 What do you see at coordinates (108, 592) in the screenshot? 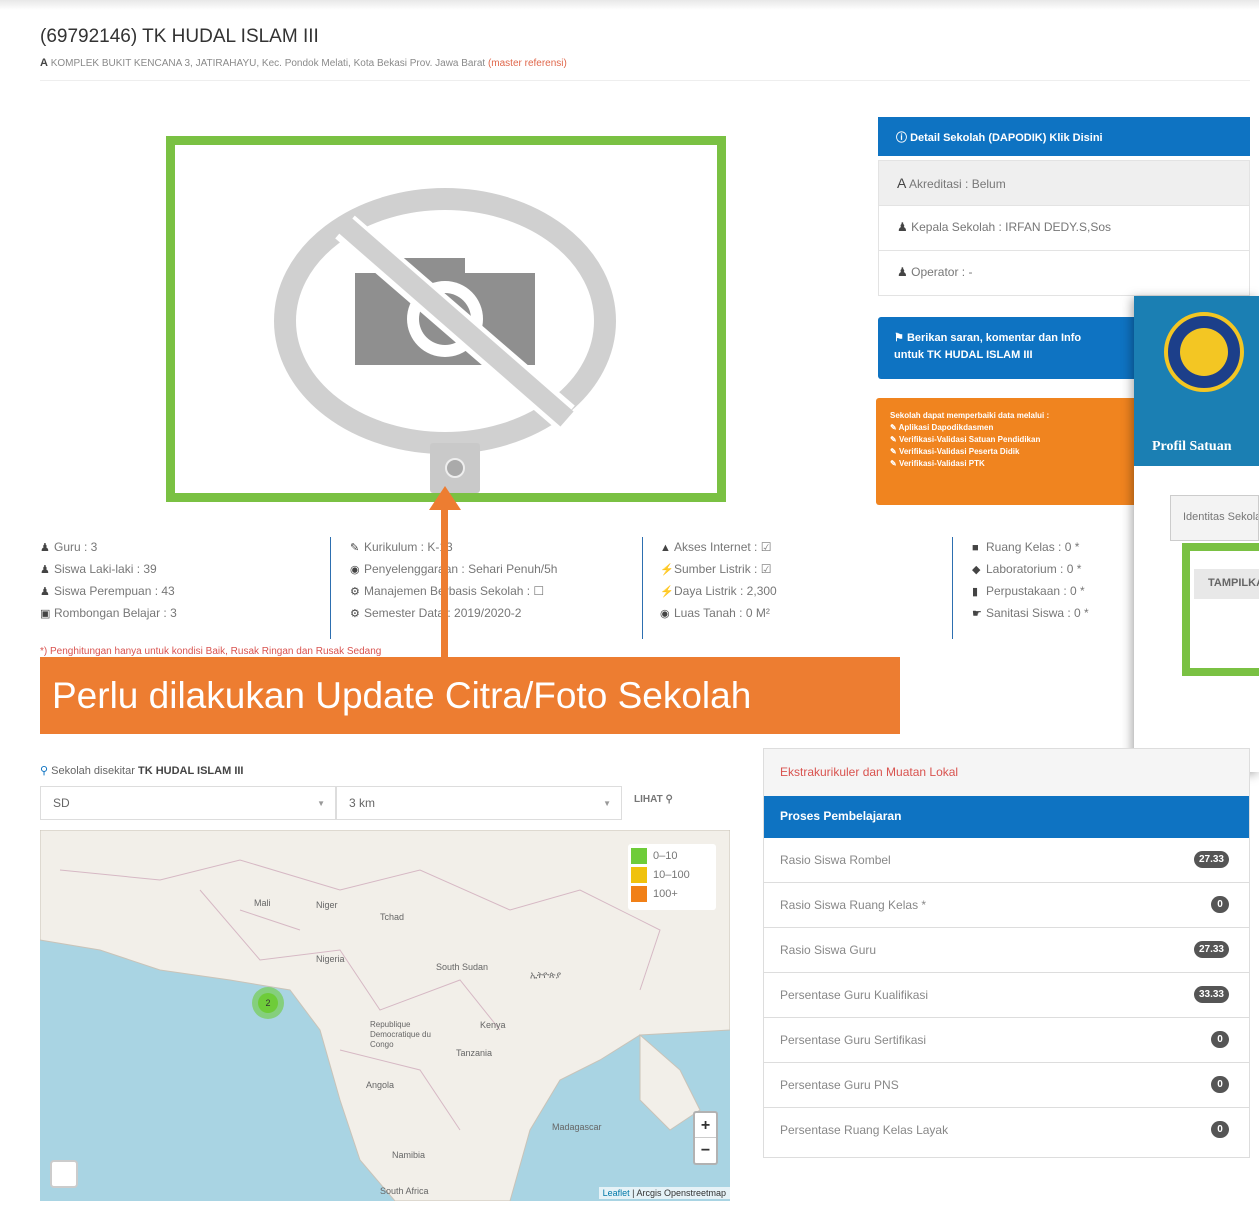
I see `stat-siswa-perempuan: ♟ Siswa Perempuan : 43` at bounding box center [108, 592].